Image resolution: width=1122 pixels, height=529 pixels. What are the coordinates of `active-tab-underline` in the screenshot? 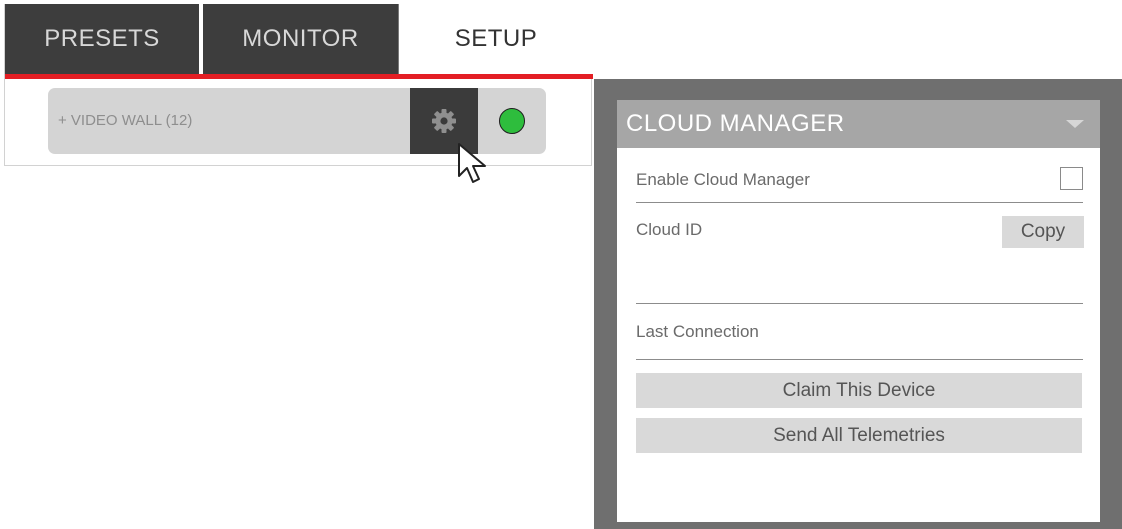 It's located at (299, 76).